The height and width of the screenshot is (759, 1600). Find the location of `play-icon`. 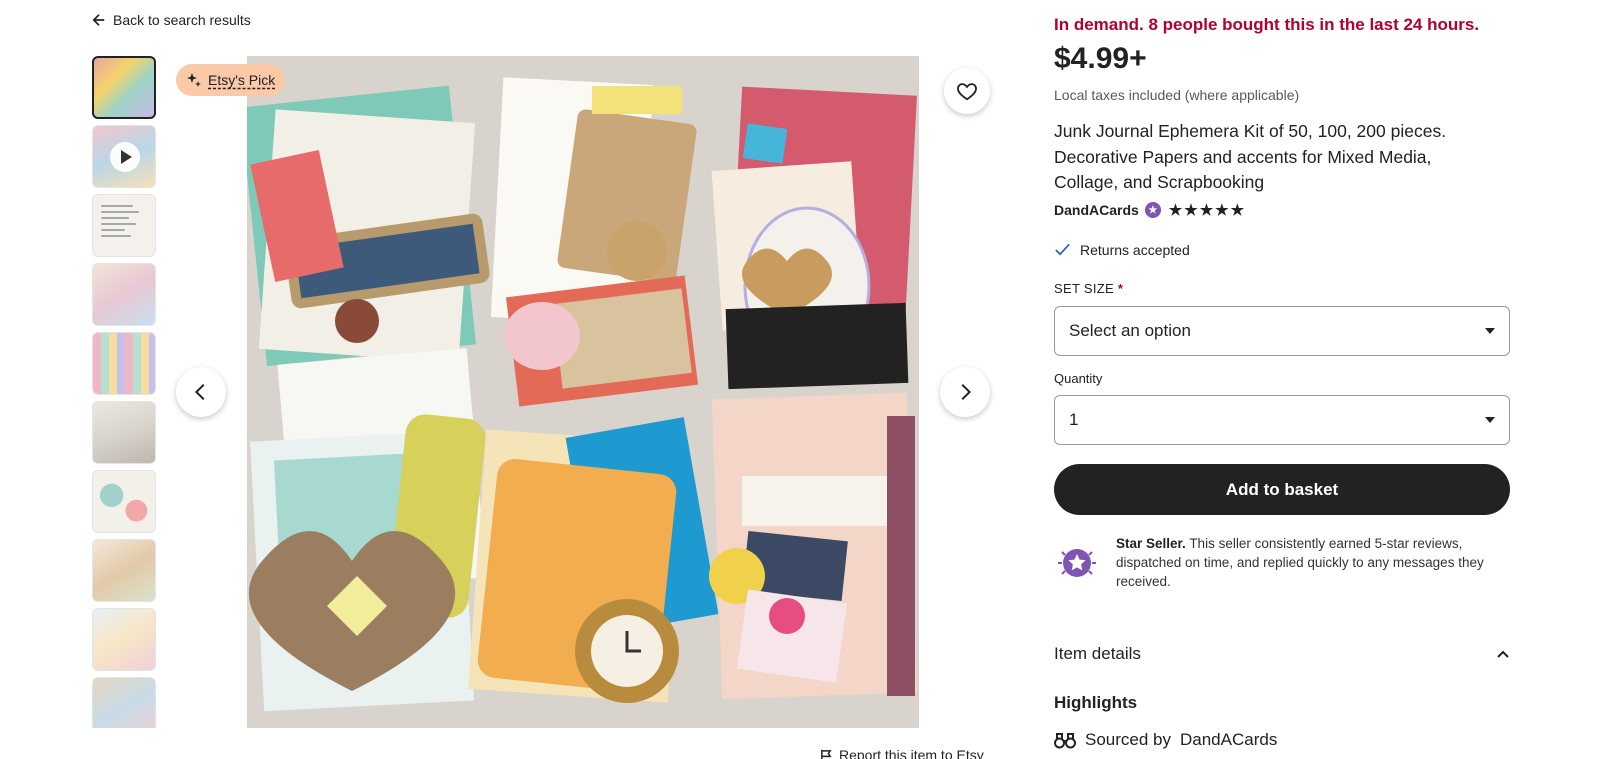

play-icon is located at coordinates (125, 157).